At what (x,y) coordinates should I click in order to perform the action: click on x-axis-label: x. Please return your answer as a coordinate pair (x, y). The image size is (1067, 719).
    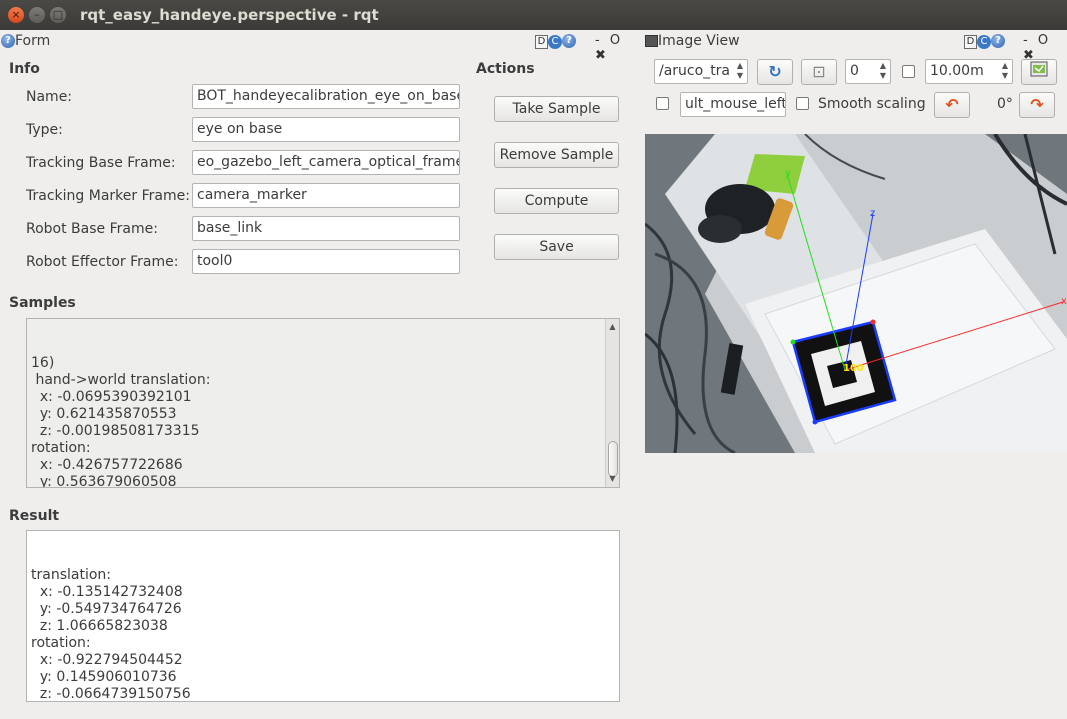
    Looking at the image, I should click on (1064, 301).